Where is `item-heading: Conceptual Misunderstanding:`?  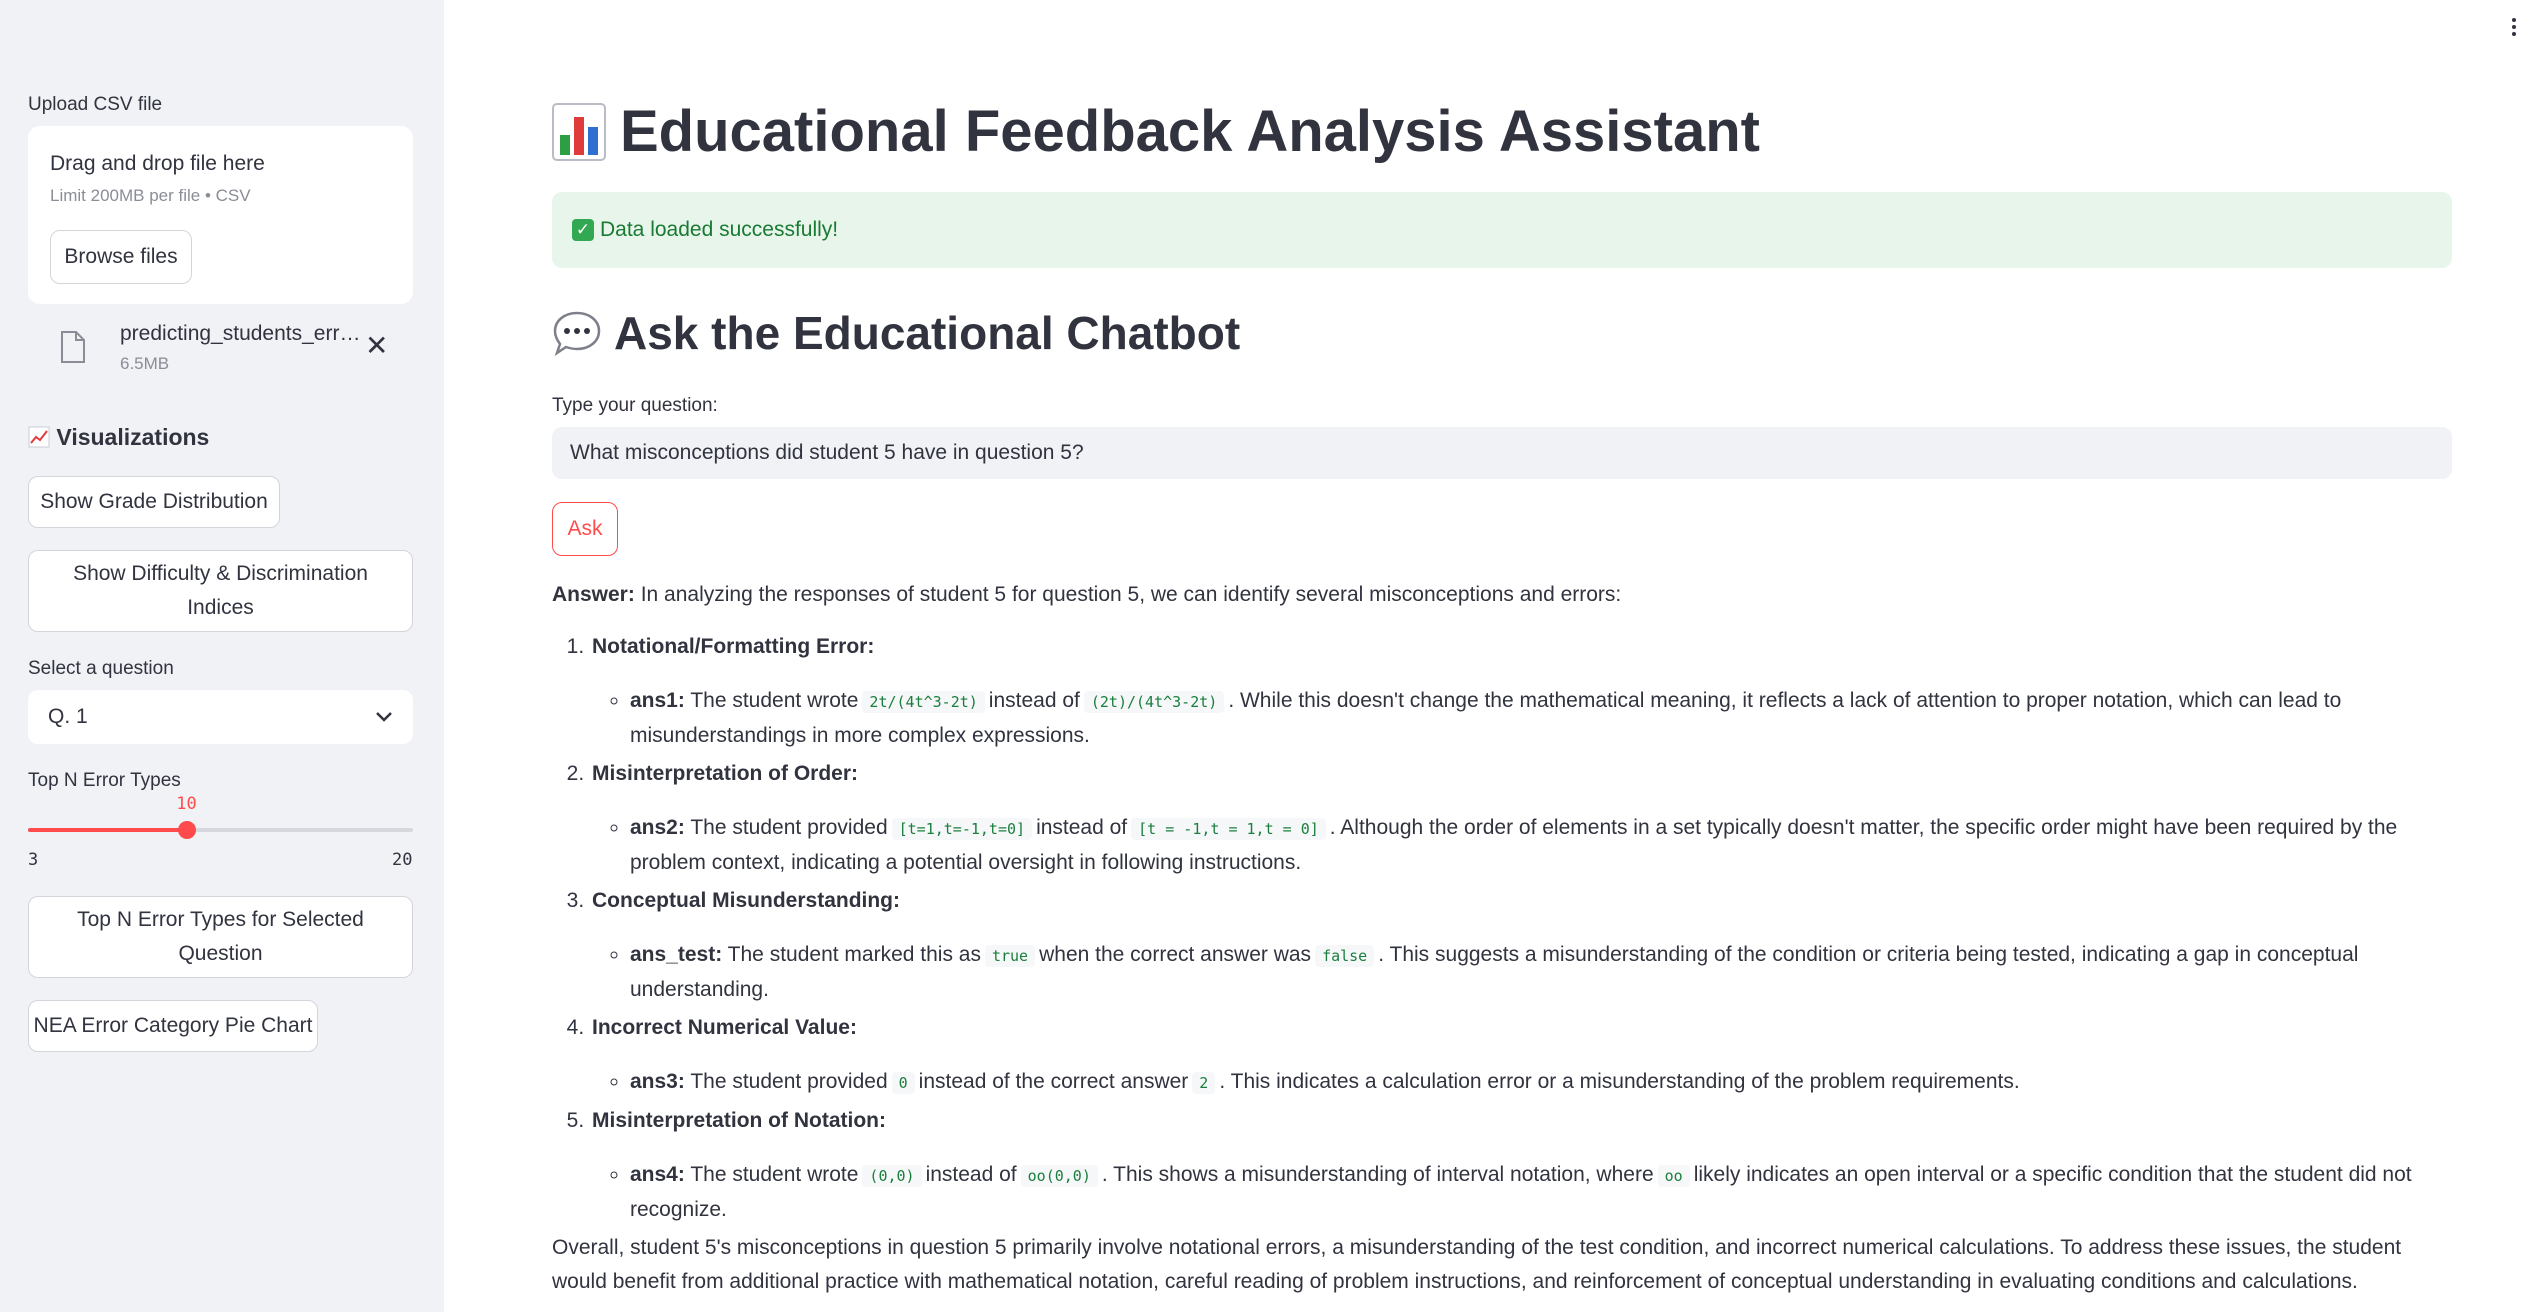
item-heading: Conceptual Misunderstanding: is located at coordinates (746, 900).